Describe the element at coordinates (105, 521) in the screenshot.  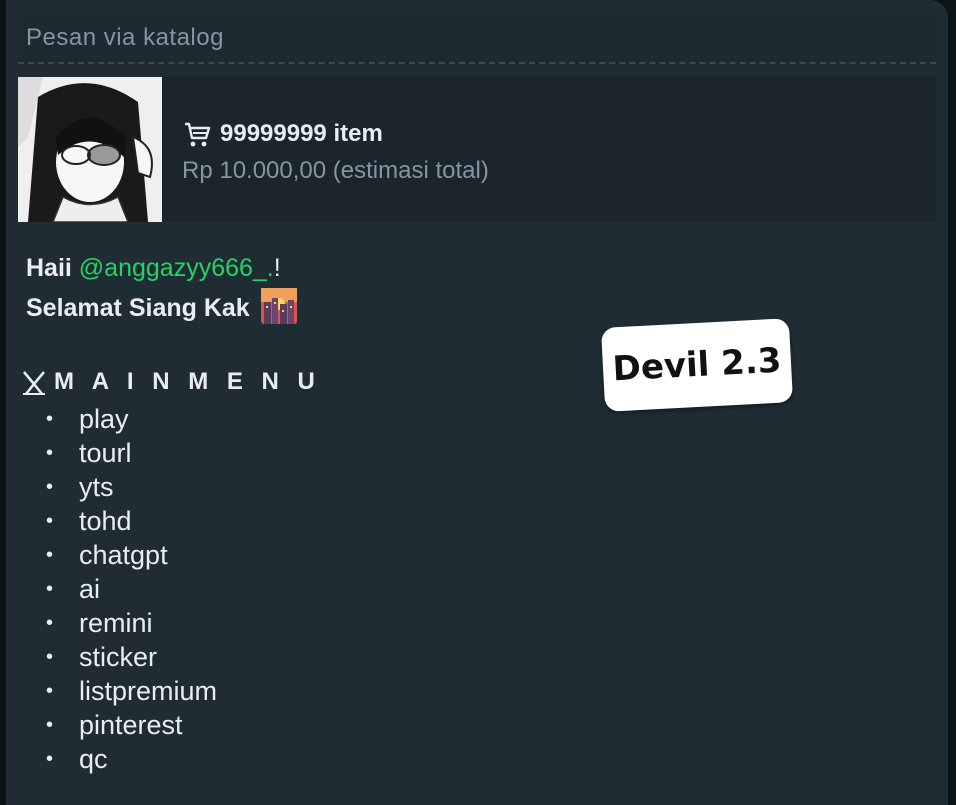
I see `menu-item-label: tohd` at that location.